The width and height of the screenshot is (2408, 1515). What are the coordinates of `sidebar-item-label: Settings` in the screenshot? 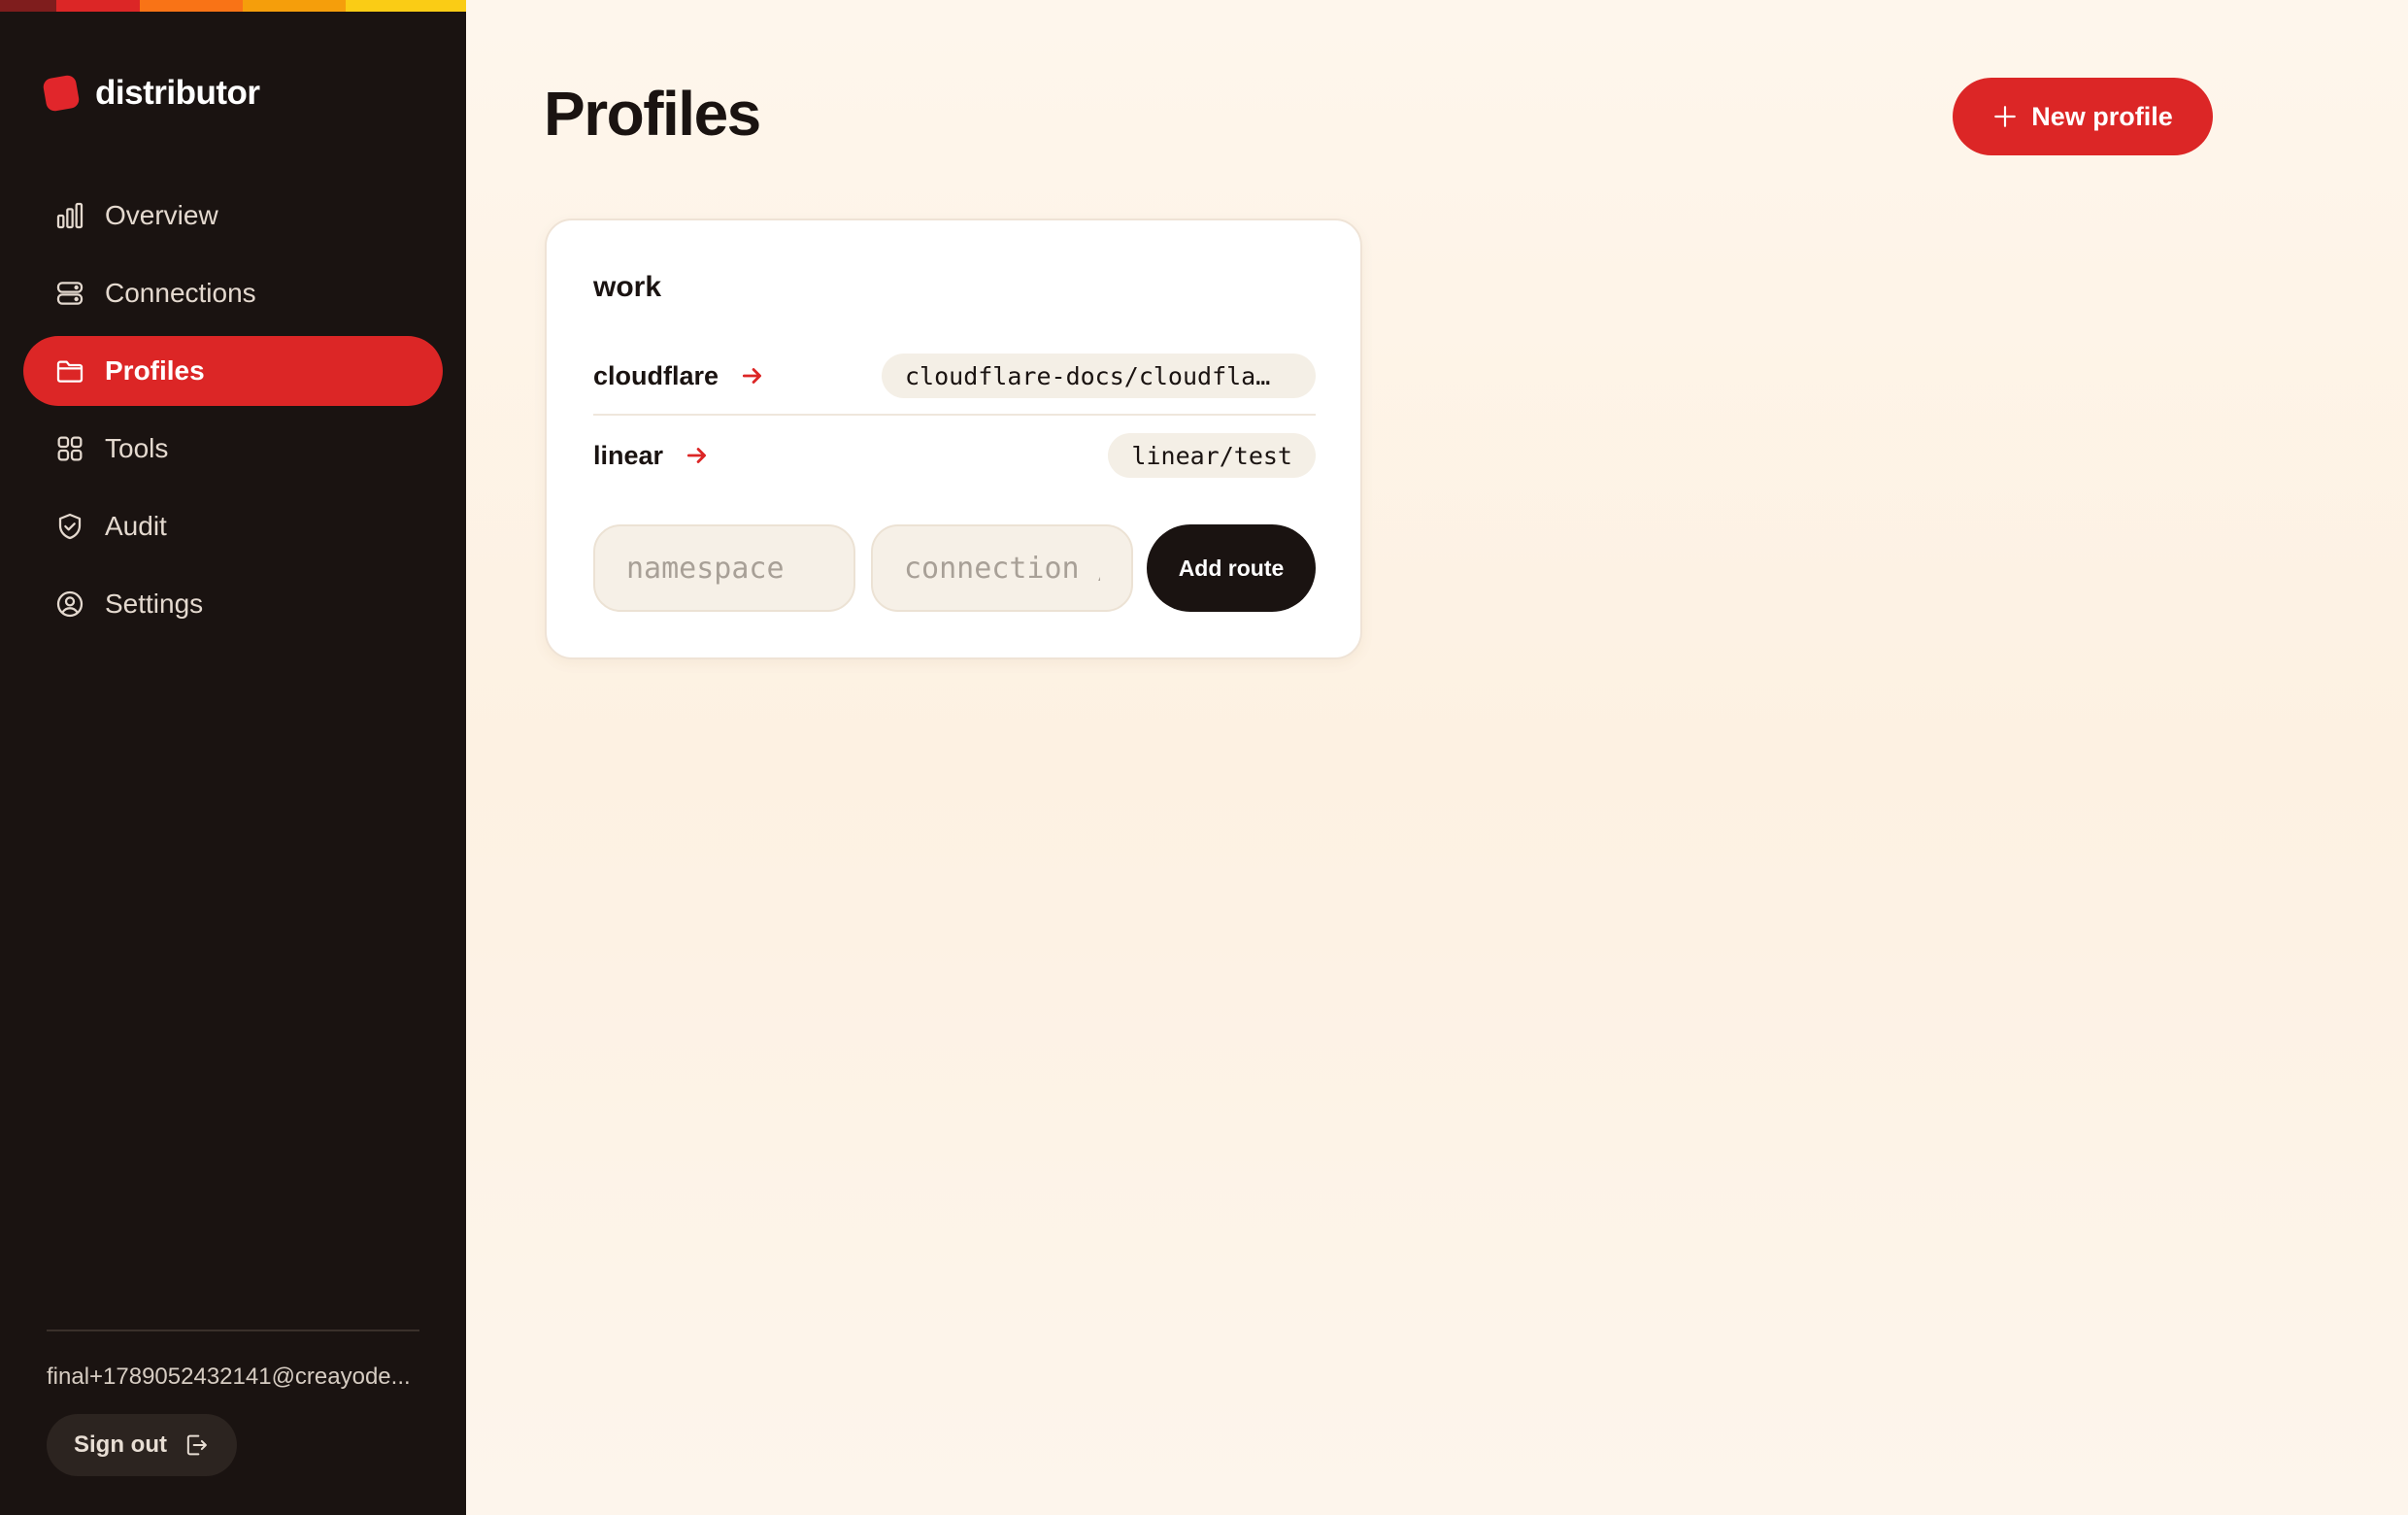 It's located at (154, 604).